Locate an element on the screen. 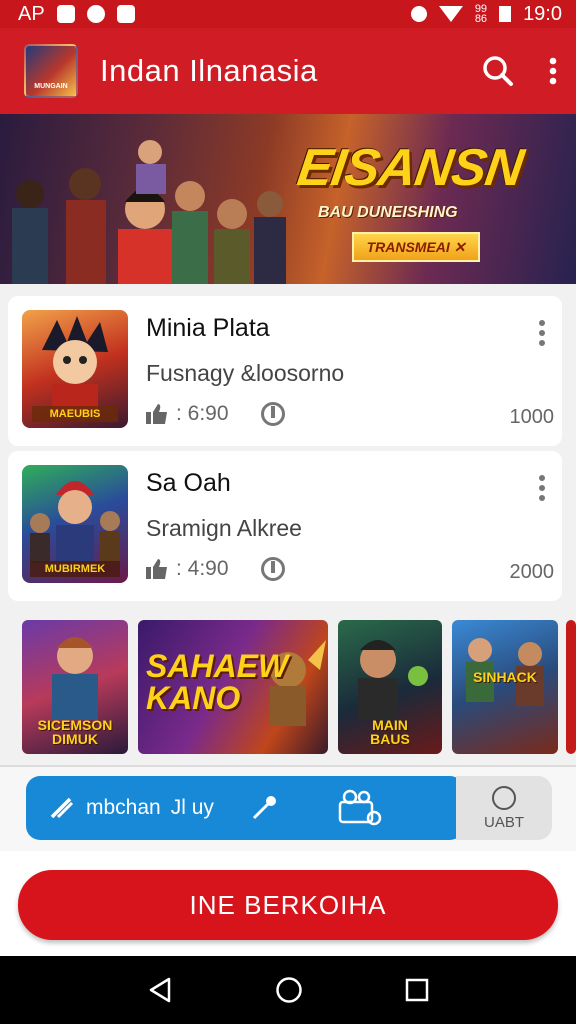 This screenshot has width=576, height=1024. brush-icon is located at coordinates (264, 808).